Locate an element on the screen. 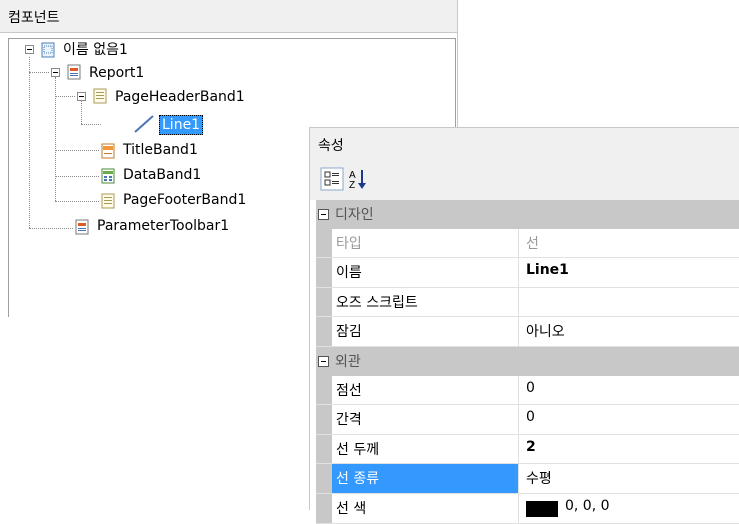 Image resolution: width=739 pixels, height=524 pixels. property-row-line-type: 선 종류 수평 is located at coordinates (527, 479).